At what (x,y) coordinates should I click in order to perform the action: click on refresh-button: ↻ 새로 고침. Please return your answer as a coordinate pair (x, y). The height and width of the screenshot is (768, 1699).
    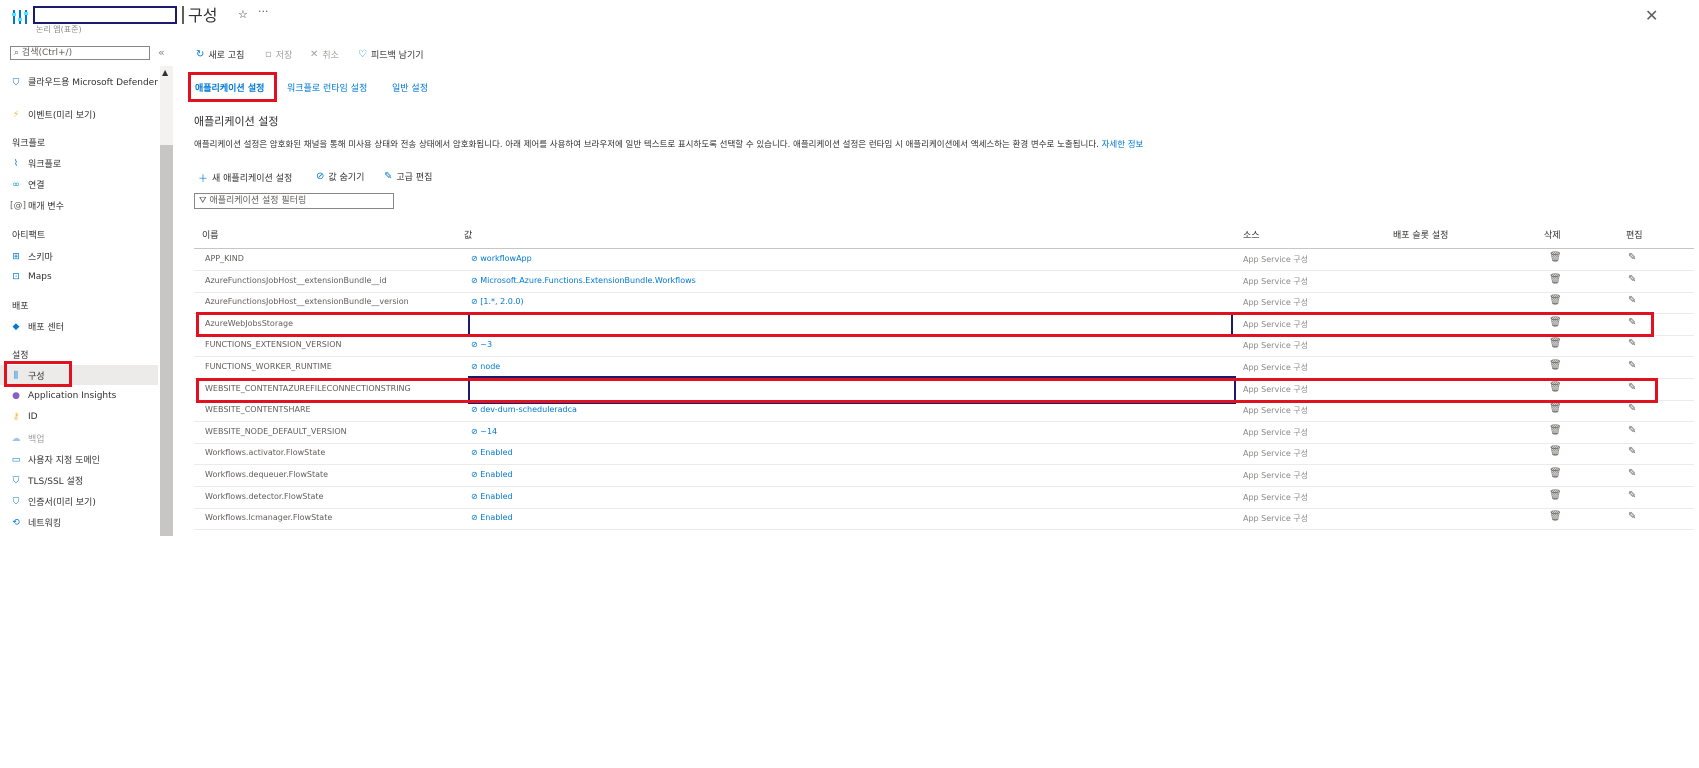
    Looking at the image, I should click on (220, 54).